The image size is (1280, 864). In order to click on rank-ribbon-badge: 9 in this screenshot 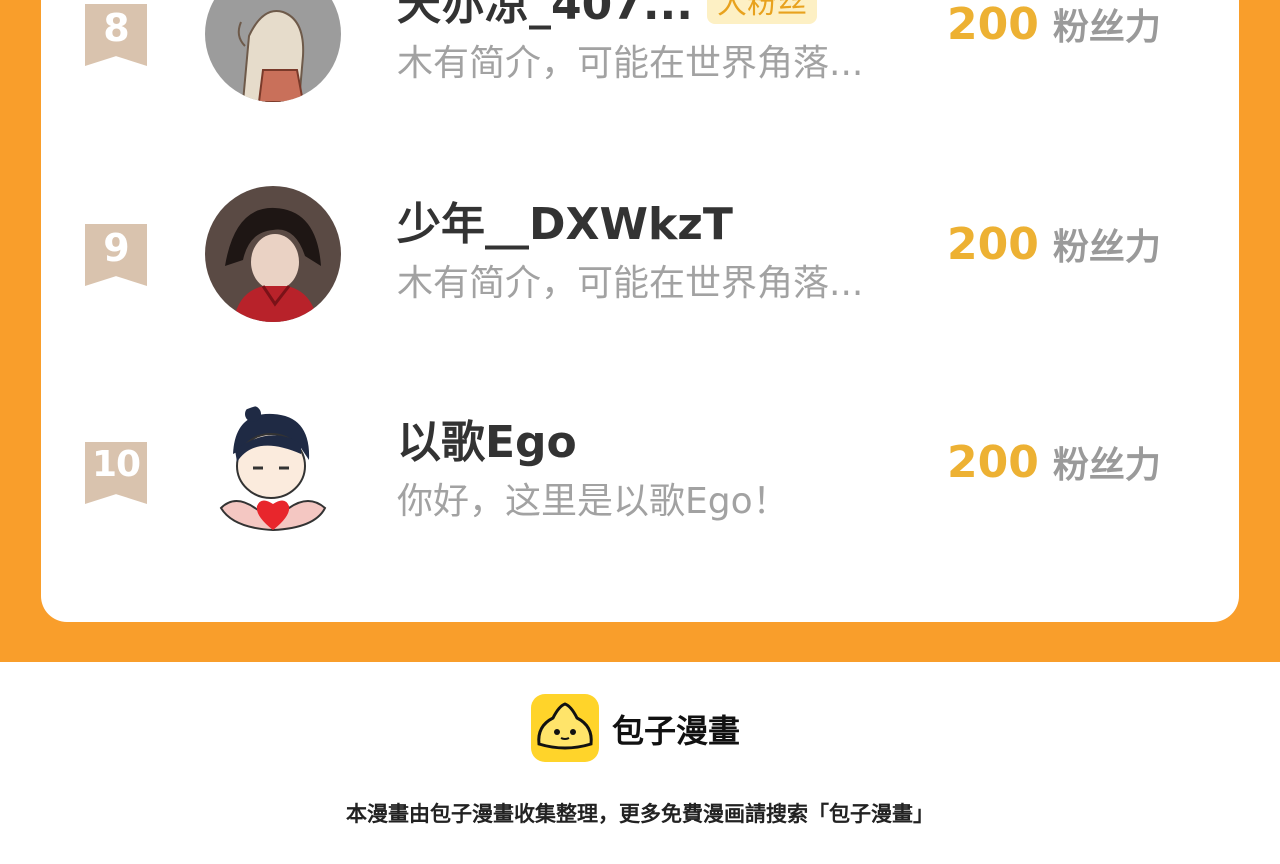, I will do `click(116, 255)`.